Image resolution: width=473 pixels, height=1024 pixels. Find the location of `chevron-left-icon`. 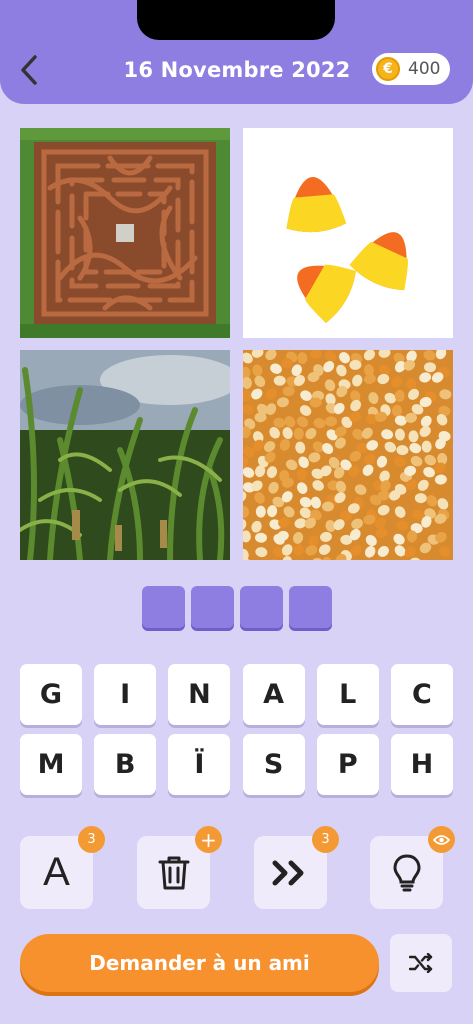

chevron-left-icon is located at coordinates (29, 70).